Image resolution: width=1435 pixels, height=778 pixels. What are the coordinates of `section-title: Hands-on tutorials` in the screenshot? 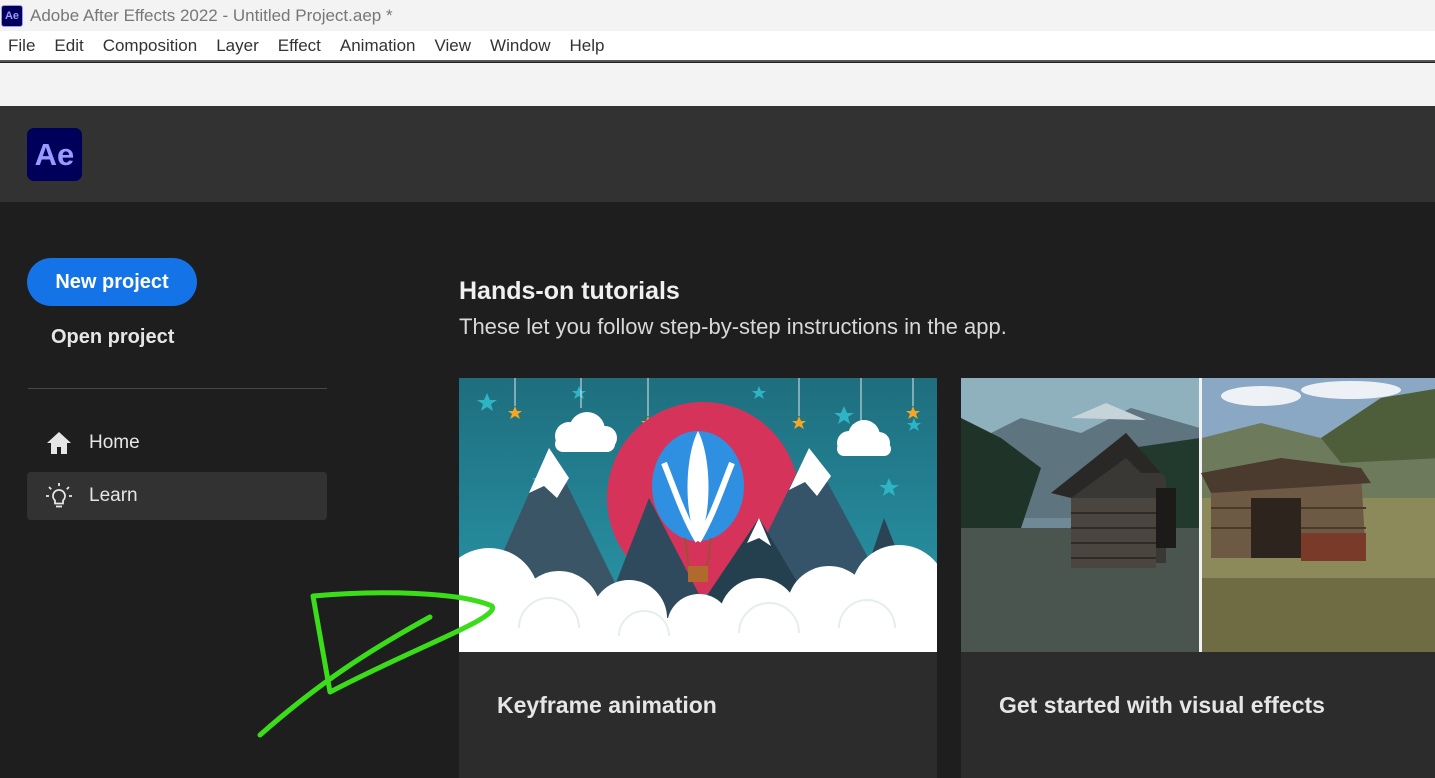 It's located at (569, 291).